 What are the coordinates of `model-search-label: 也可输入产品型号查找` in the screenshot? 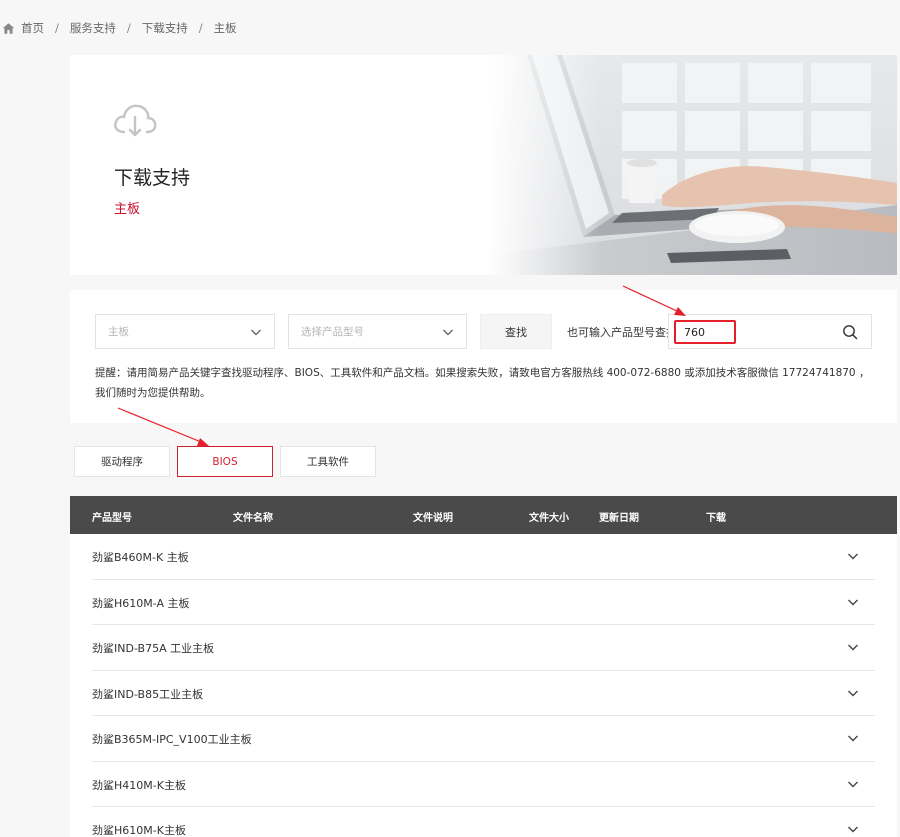 It's located at (622, 332).